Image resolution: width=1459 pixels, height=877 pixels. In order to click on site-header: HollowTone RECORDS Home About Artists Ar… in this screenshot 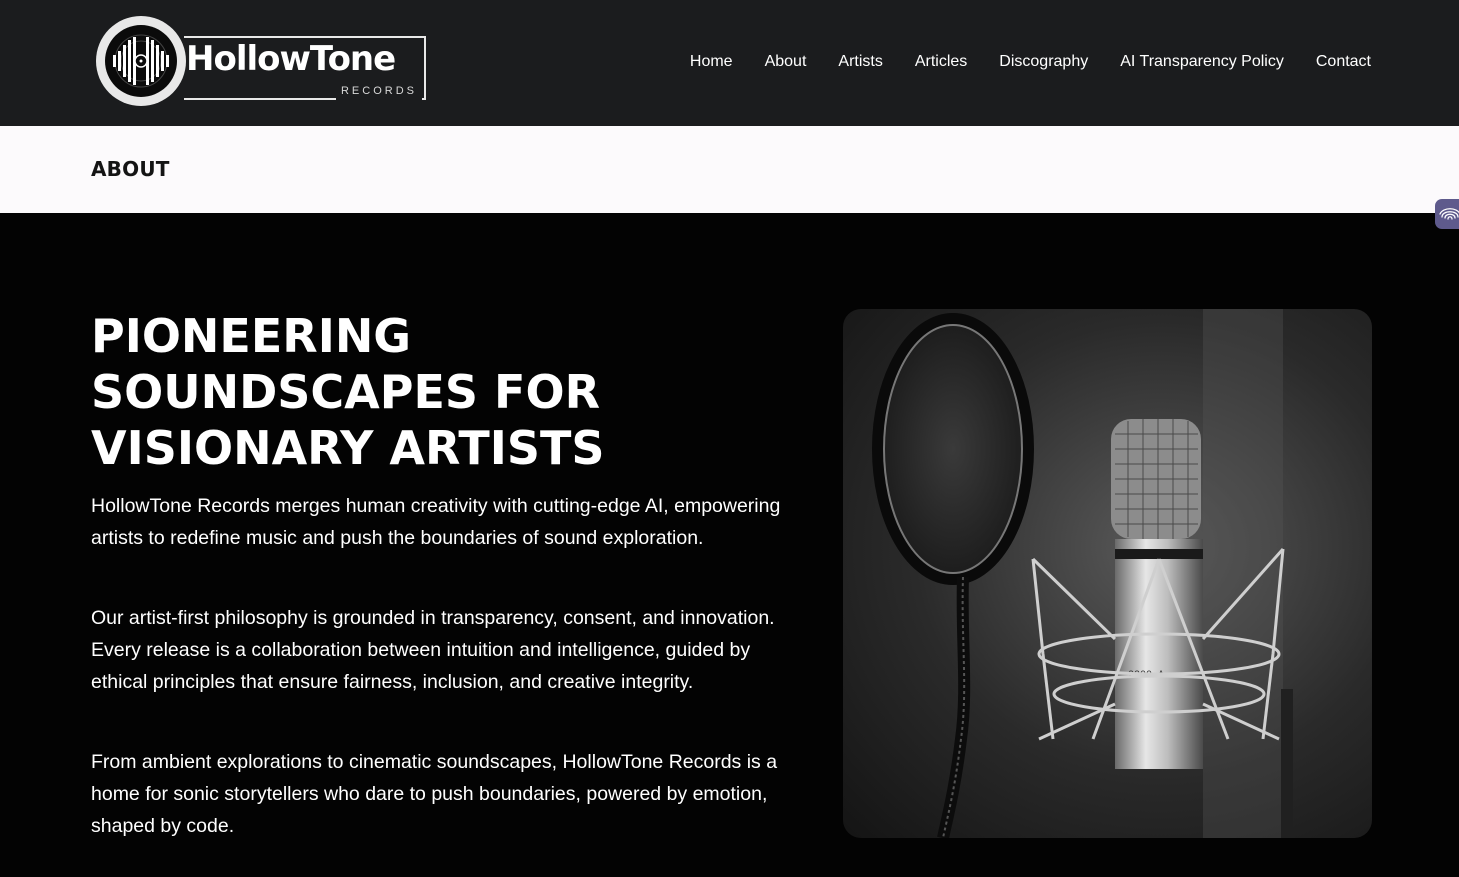, I will do `click(729, 63)`.